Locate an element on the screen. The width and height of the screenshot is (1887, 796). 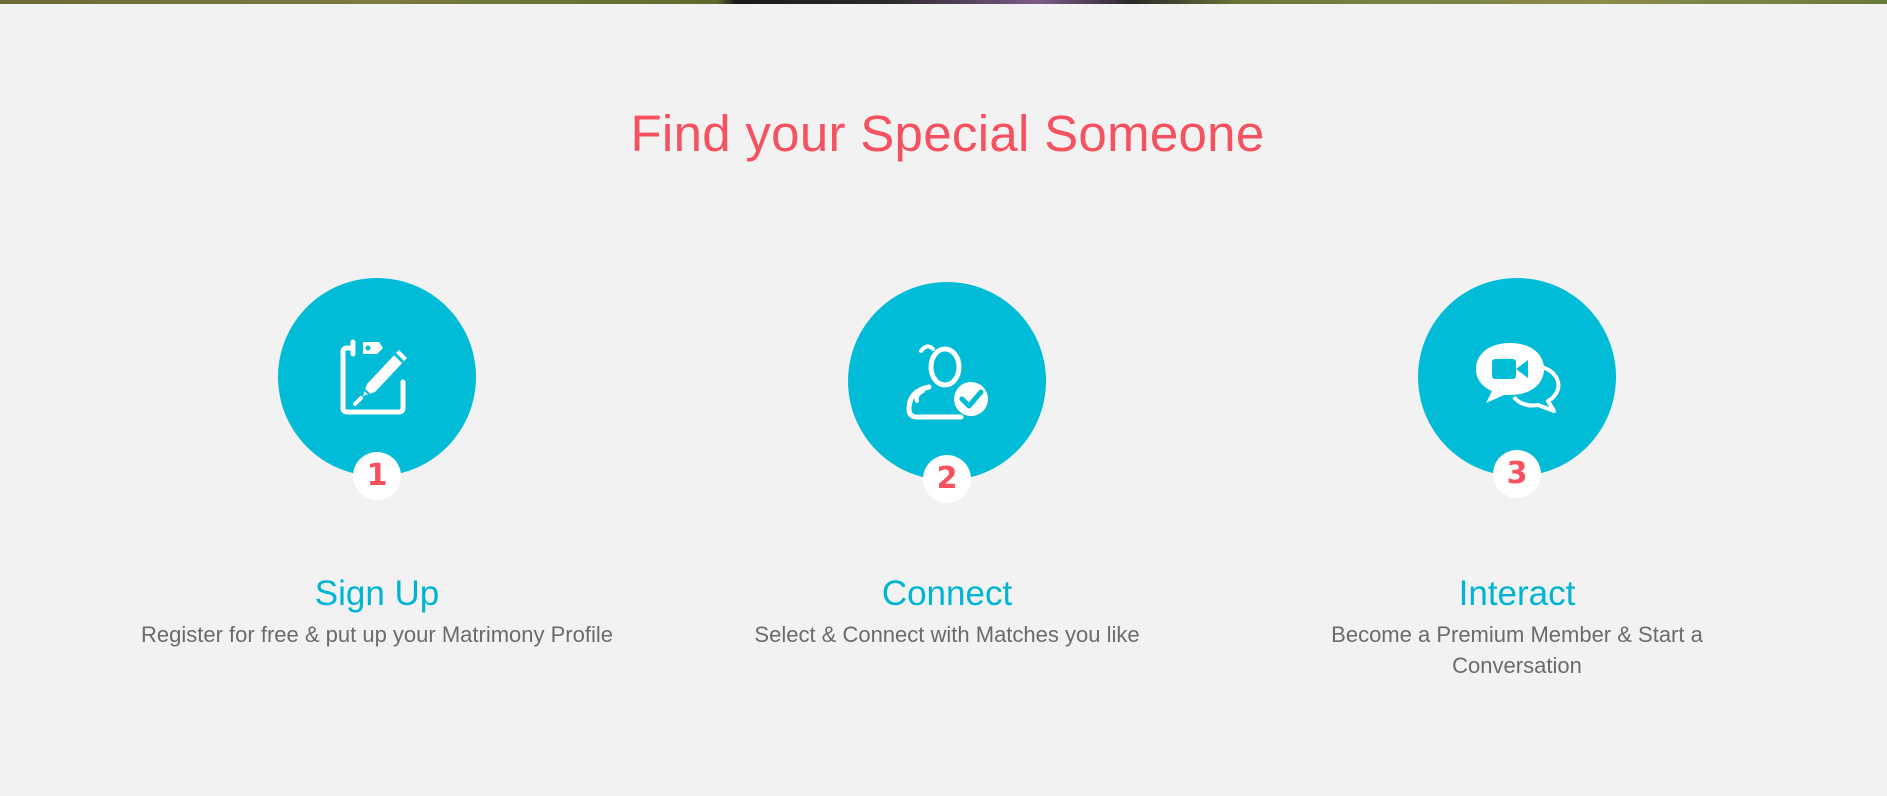
user-check-icon is located at coordinates (947, 382).